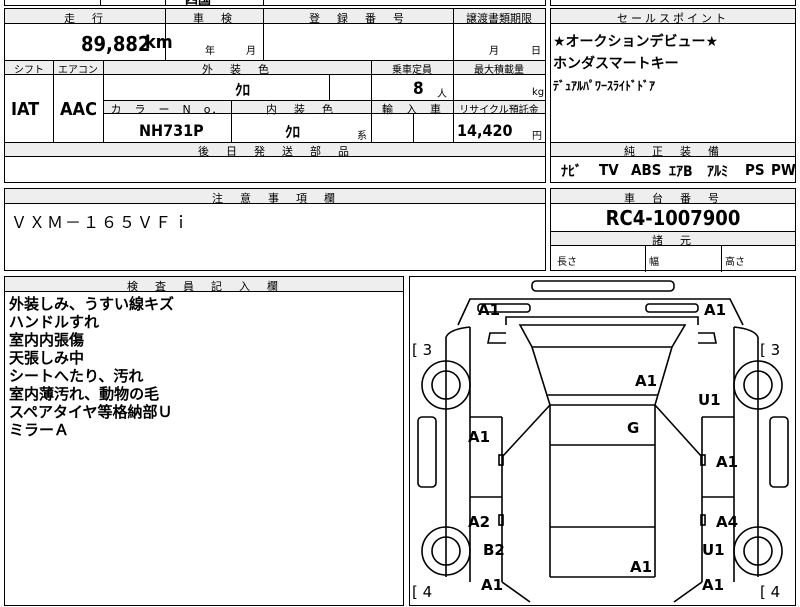  I want to click on bracket-left-bottom: [ 4, so click(422, 592).